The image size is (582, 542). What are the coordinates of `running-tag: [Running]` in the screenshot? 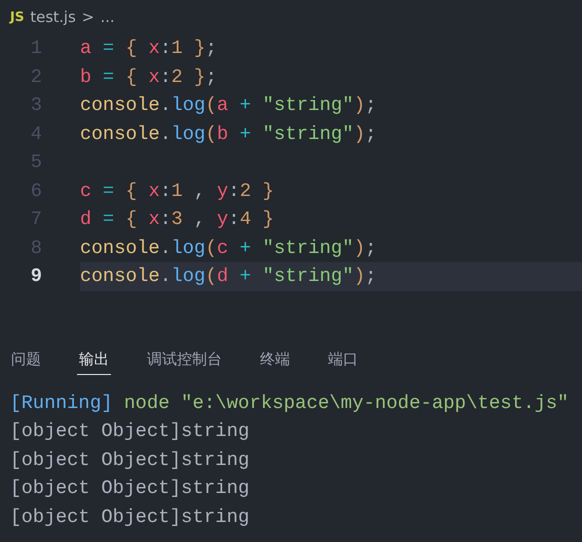 It's located at (61, 403).